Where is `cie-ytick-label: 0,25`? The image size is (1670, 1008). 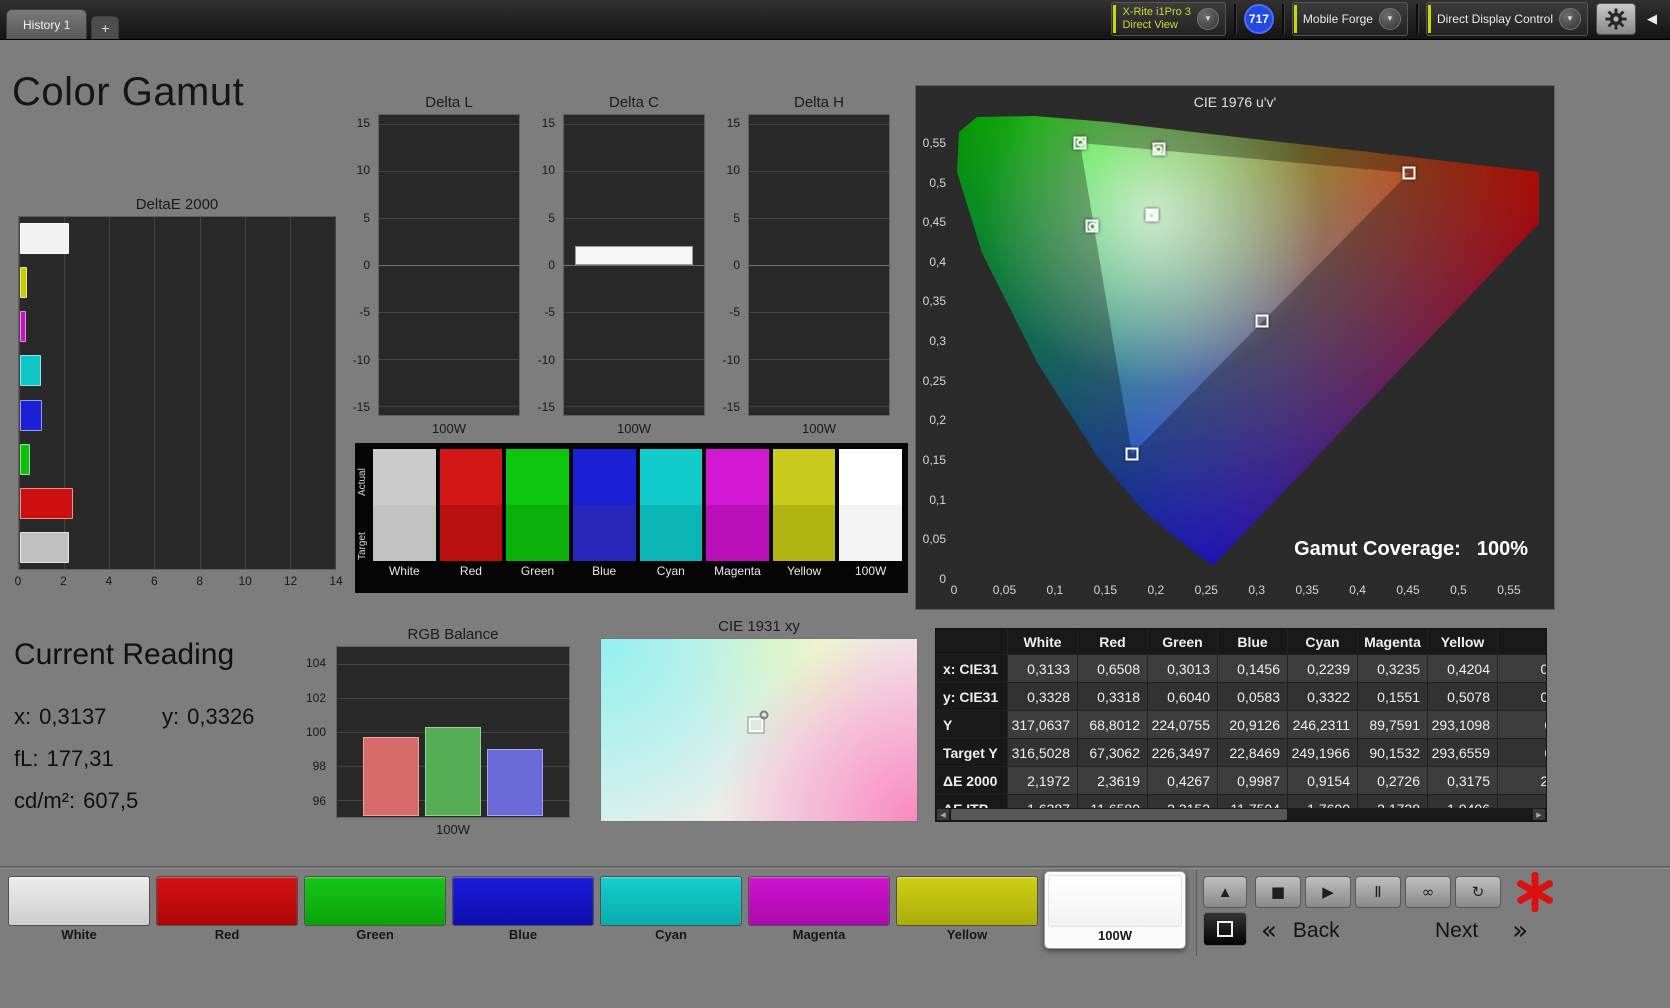
cie-ytick-label: 0,25 is located at coordinates (934, 380).